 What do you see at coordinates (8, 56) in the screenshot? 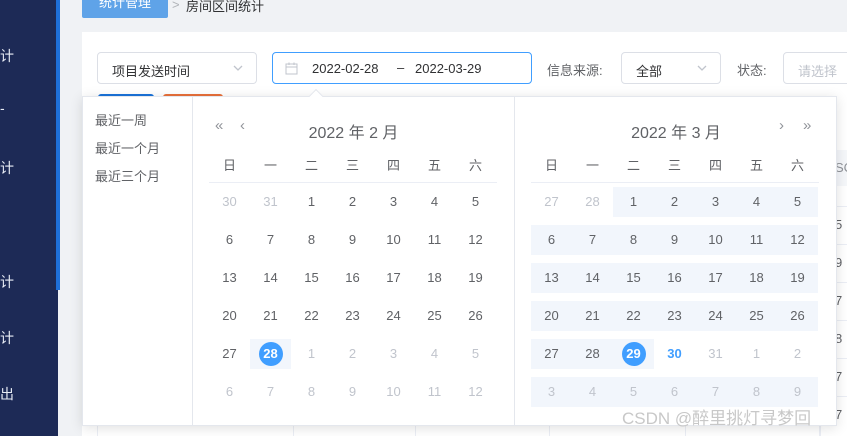
I see `sidebar-item-1: 计` at bounding box center [8, 56].